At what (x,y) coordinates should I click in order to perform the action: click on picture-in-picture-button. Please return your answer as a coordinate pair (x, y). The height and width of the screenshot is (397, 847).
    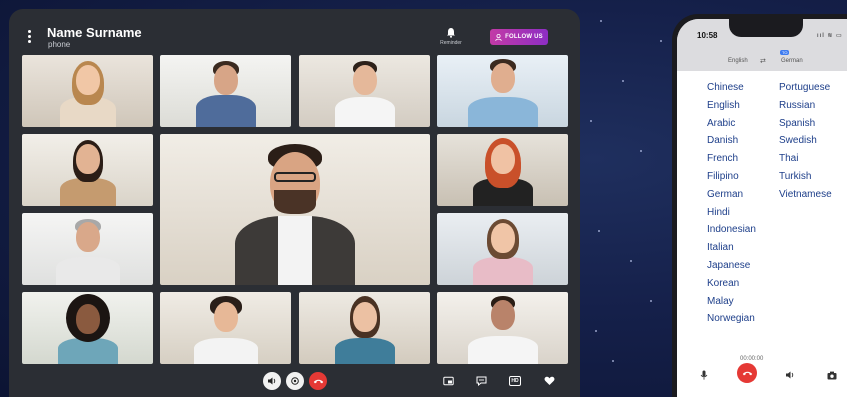
    Looking at the image, I should click on (448, 381).